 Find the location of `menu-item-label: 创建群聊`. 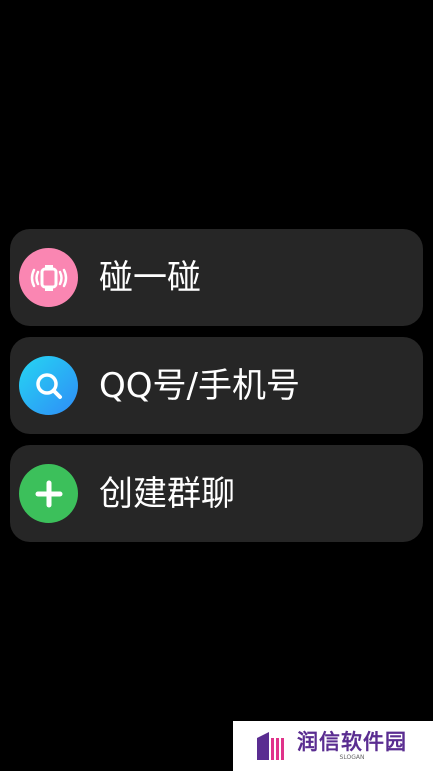

menu-item-label: 创建群聊 is located at coordinates (167, 493).